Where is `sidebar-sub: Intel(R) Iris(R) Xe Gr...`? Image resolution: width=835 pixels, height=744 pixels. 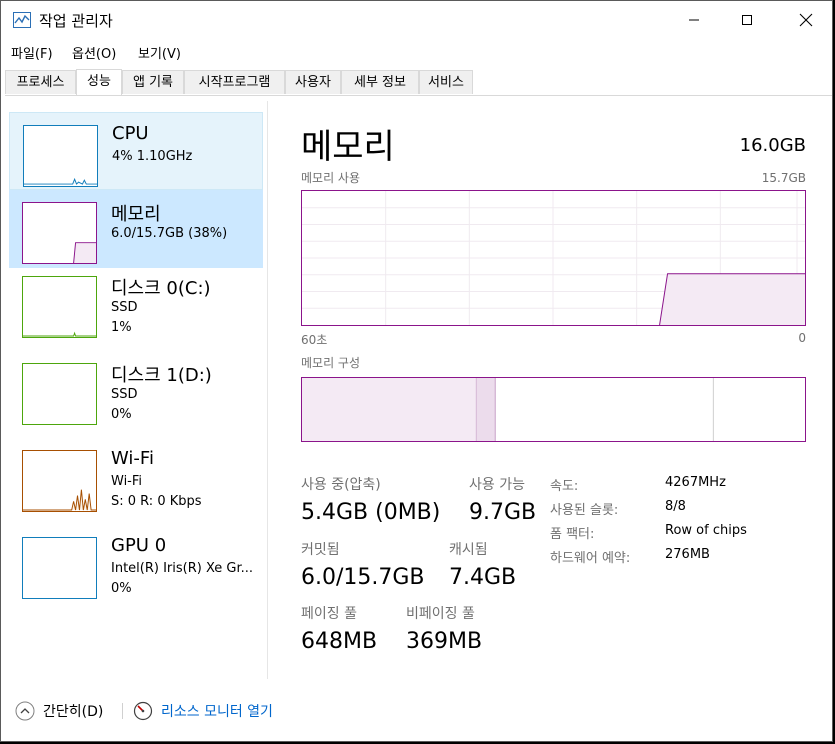
sidebar-sub: Intel(R) Iris(R) Xe Gr... is located at coordinates (182, 568).